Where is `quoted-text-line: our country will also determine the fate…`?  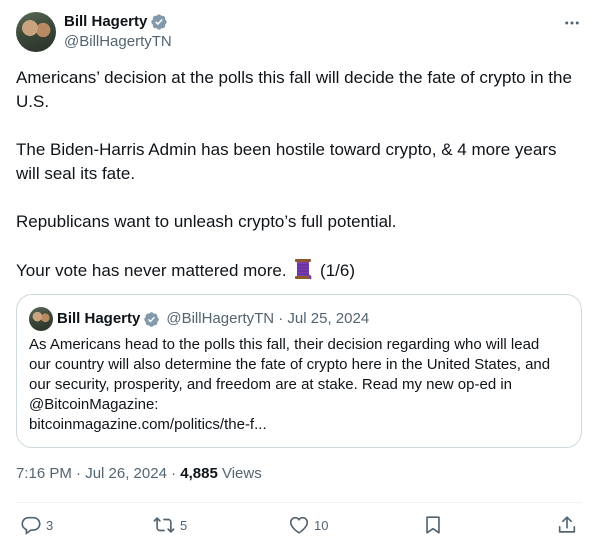 quoted-text-line: our country will also determine the fate… is located at coordinates (290, 364).